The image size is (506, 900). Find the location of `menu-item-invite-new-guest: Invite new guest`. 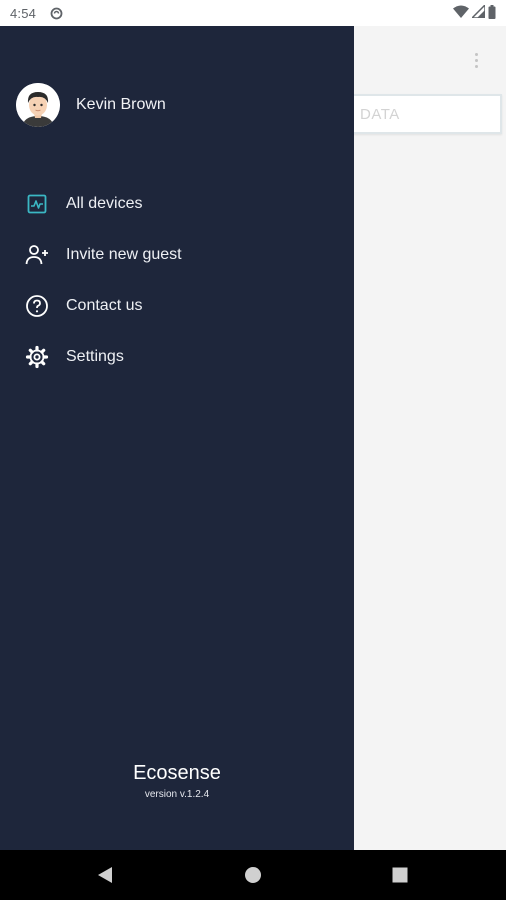

menu-item-invite-new-guest: Invite new guest is located at coordinates (177, 254).